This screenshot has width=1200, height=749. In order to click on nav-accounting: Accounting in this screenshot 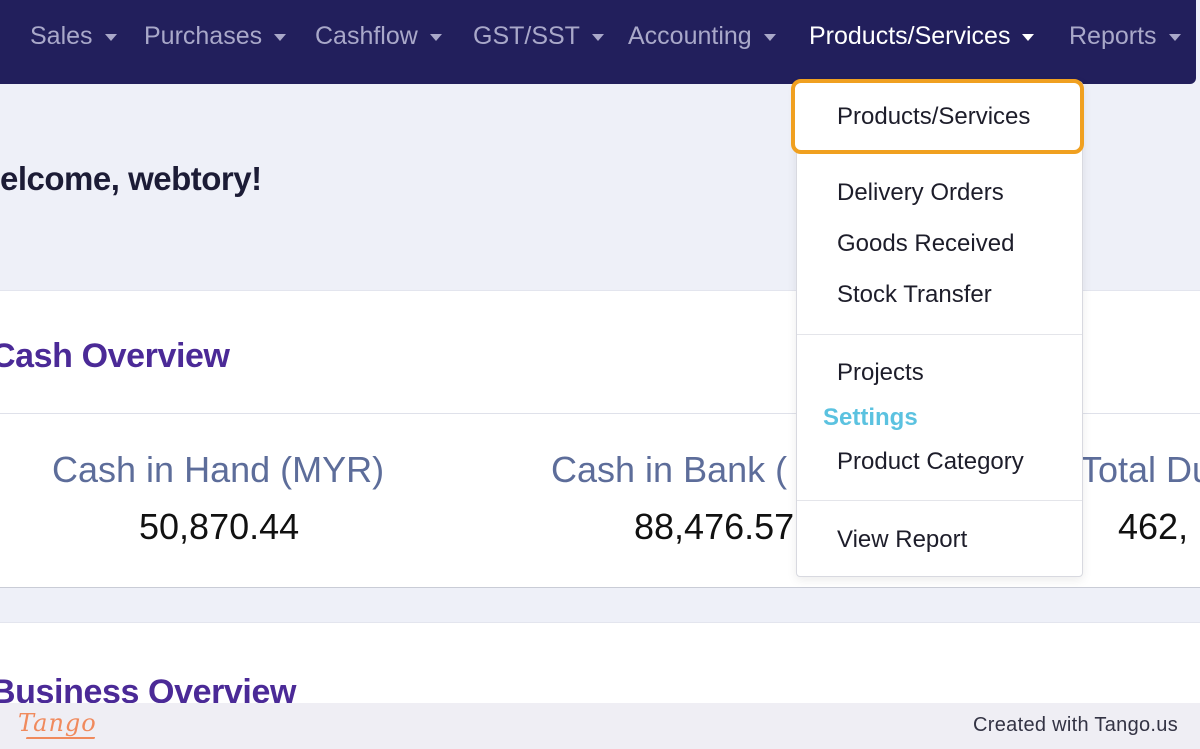, I will do `click(702, 36)`.